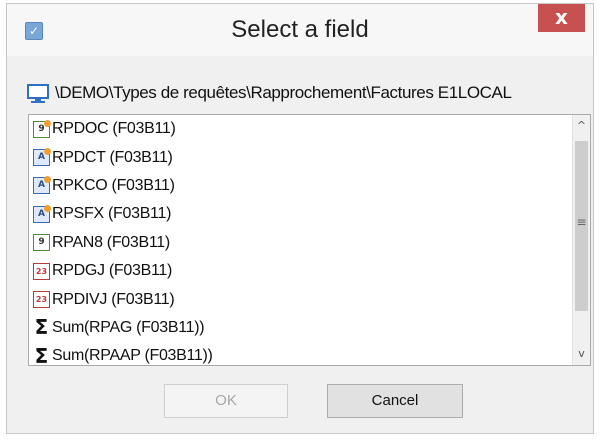 The image size is (600, 440). Describe the element at coordinates (581, 222) in the screenshot. I see `grip-icon: ≡` at that location.